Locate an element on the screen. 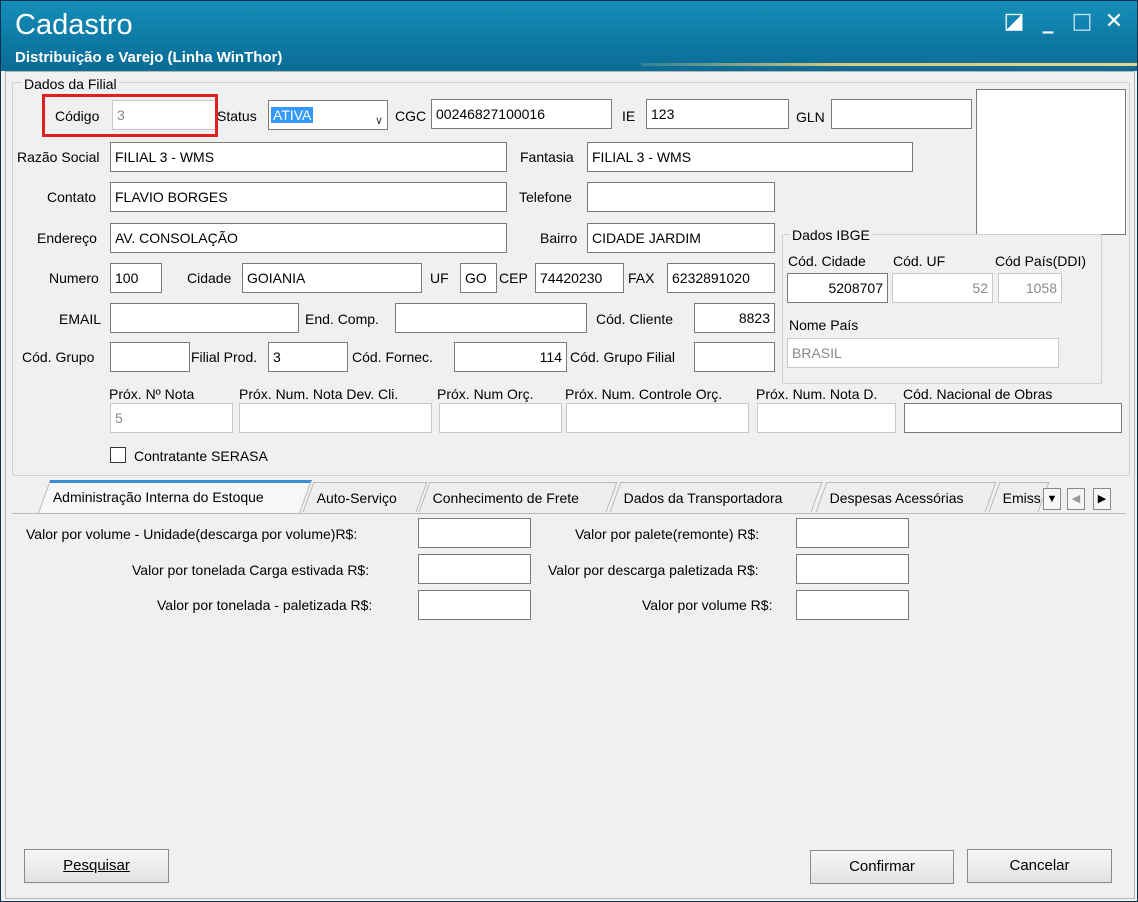  uf-field: GO is located at coordinates (478, 278).